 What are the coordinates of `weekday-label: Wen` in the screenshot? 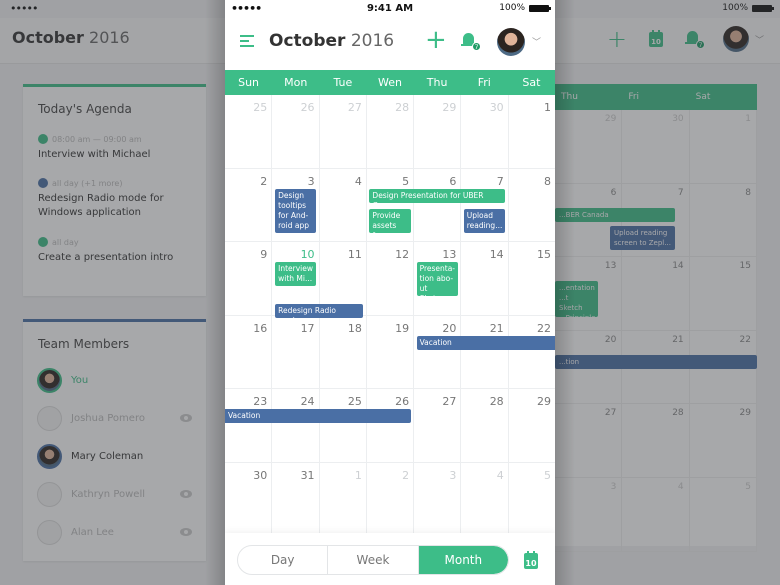 It's located at (390, 82).